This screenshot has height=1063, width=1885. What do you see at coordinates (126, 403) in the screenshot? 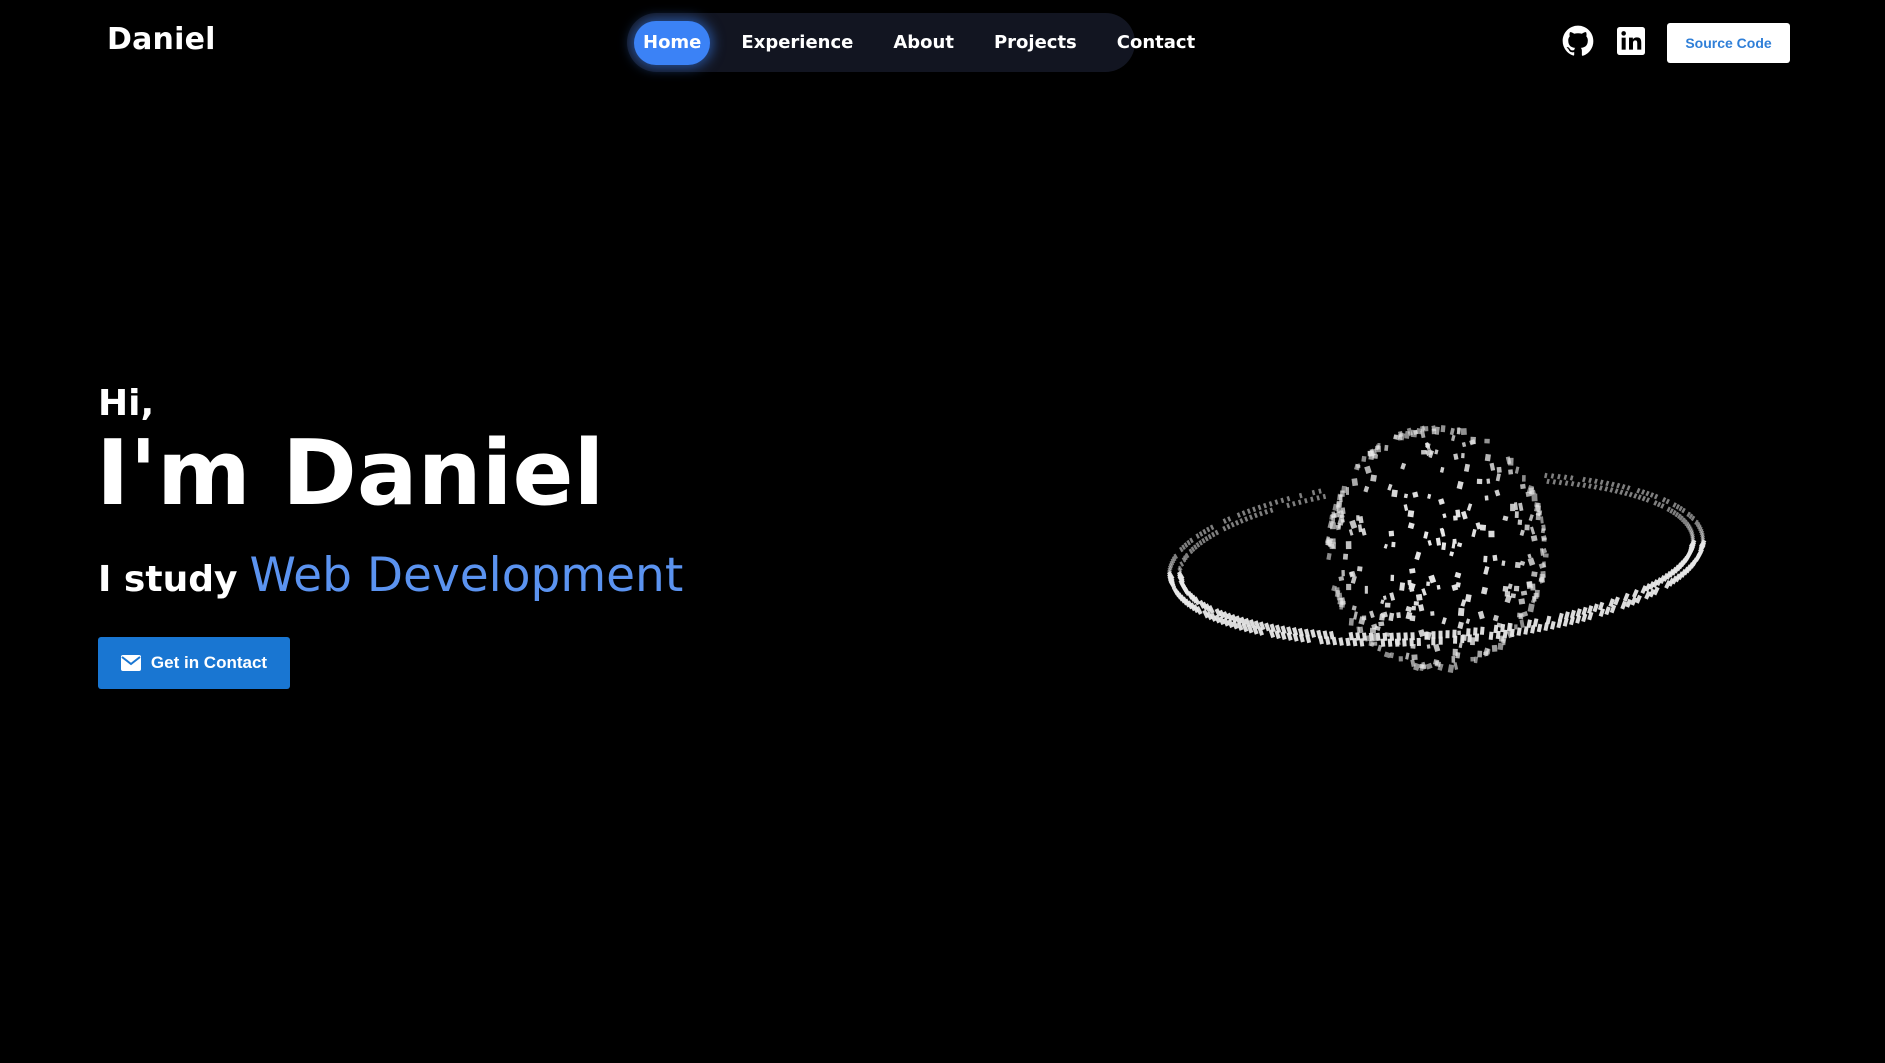
I see `hero-greeting: Hi,` at bounding box center [126, 403].